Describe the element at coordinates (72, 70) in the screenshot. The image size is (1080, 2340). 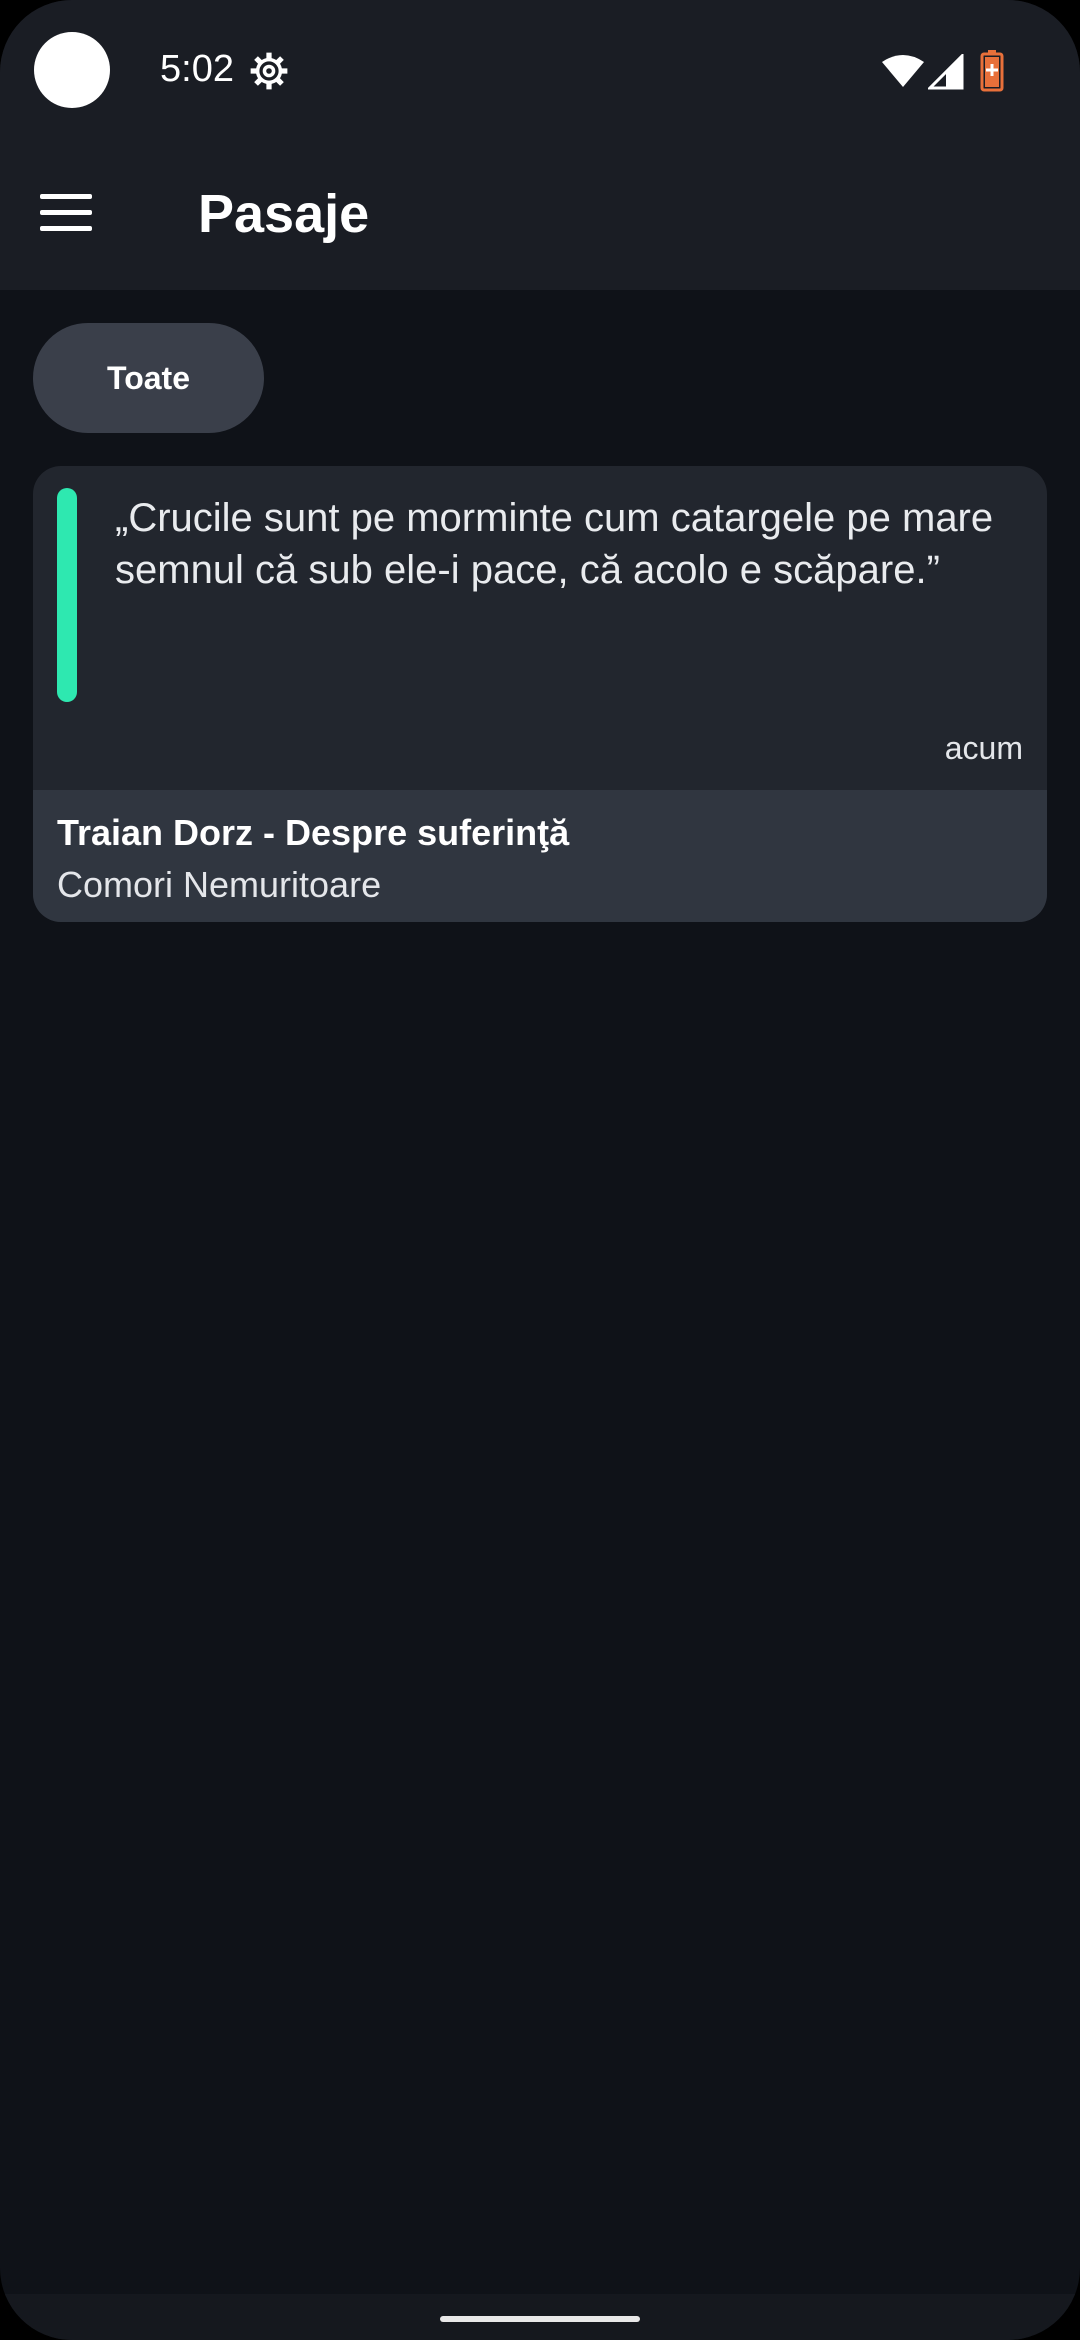
I see `camera-cutout` at that location.